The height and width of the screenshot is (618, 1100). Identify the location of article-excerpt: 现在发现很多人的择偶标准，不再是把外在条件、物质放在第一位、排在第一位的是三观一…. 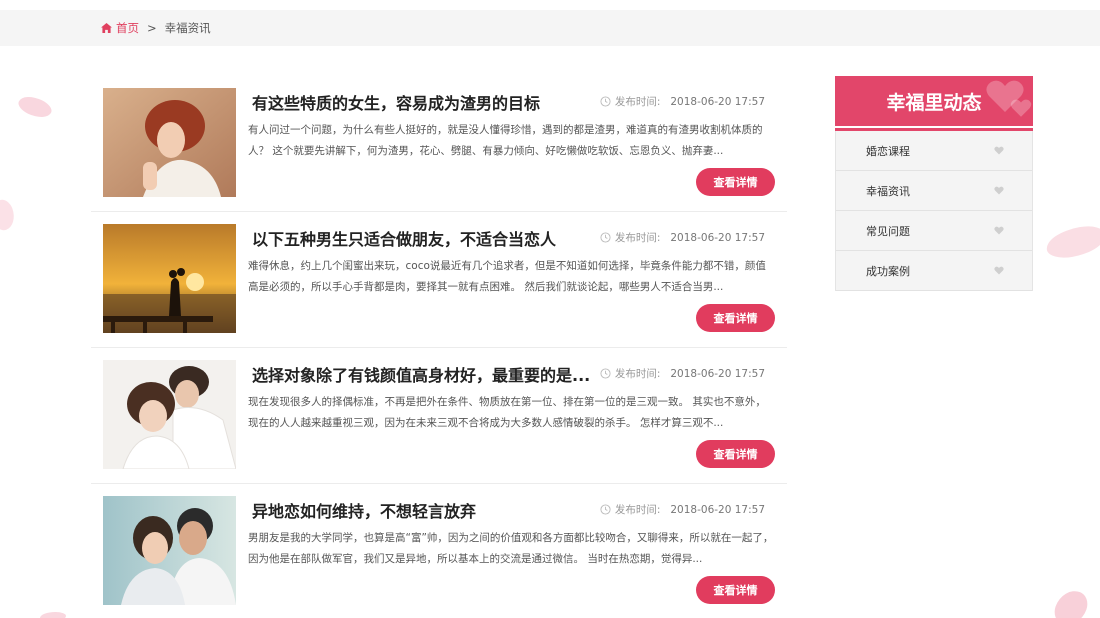
(507, 412).